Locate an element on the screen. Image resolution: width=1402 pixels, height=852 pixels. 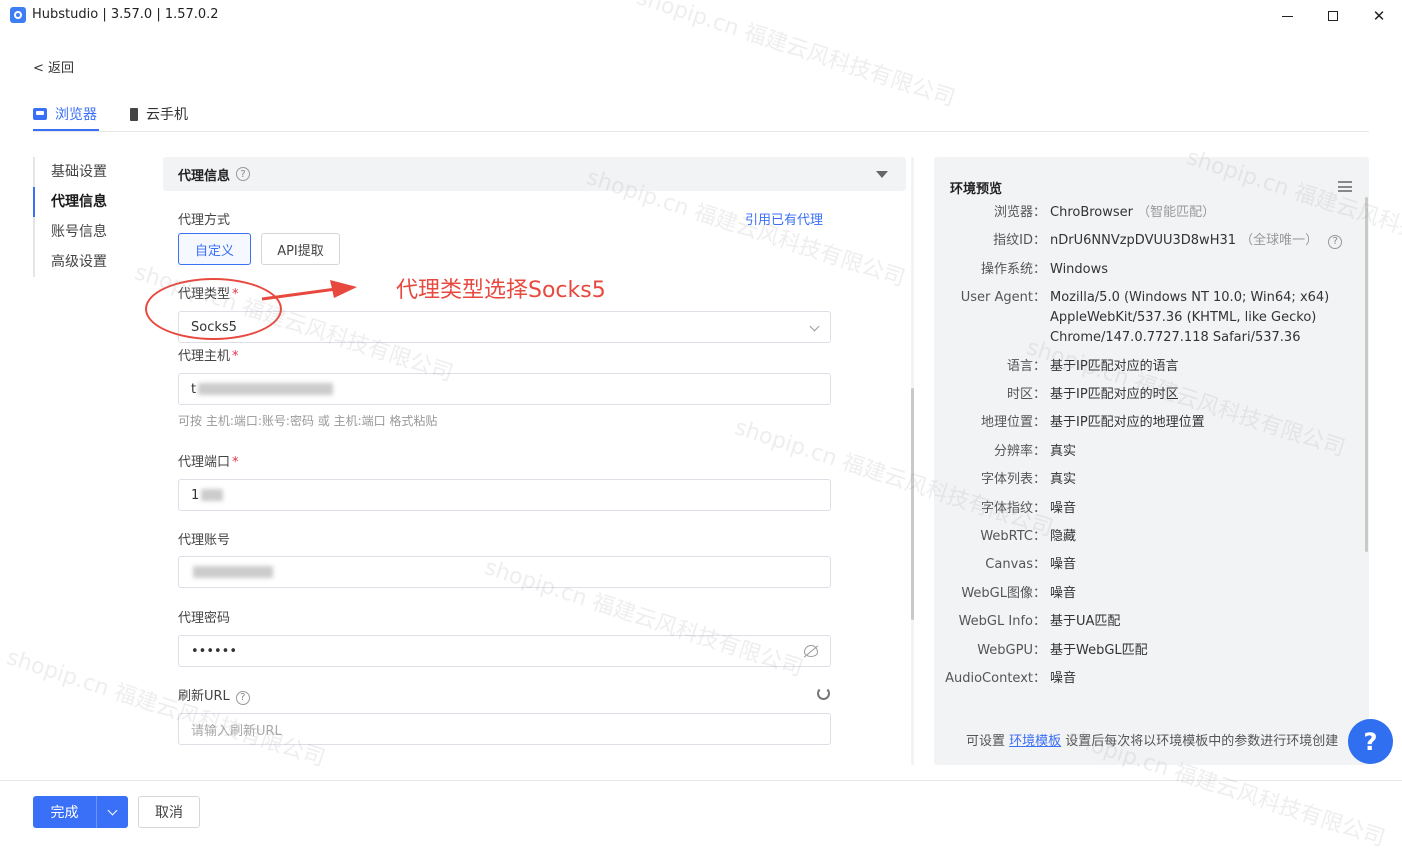
proxy-host-label: 代理主机 * is located at coordinates (208, 354).